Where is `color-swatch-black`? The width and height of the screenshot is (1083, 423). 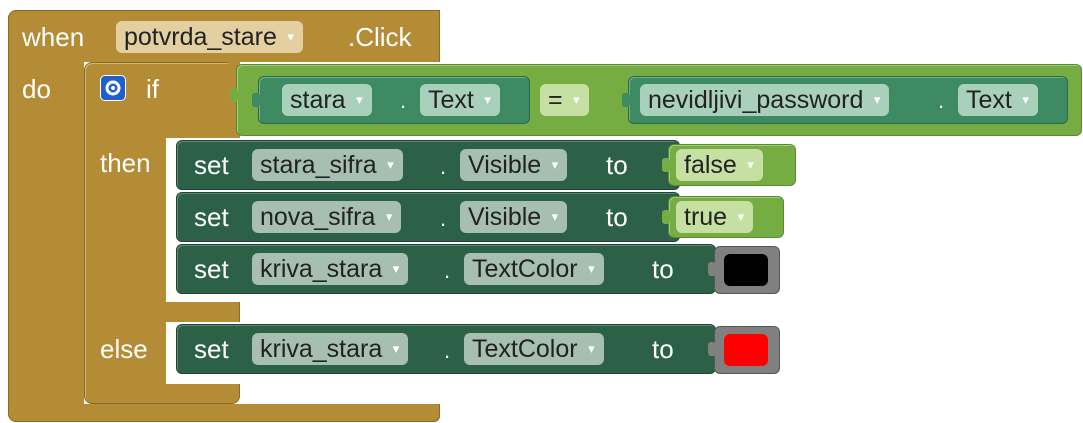
color-swatch-black is located at coordinates (746, 270).